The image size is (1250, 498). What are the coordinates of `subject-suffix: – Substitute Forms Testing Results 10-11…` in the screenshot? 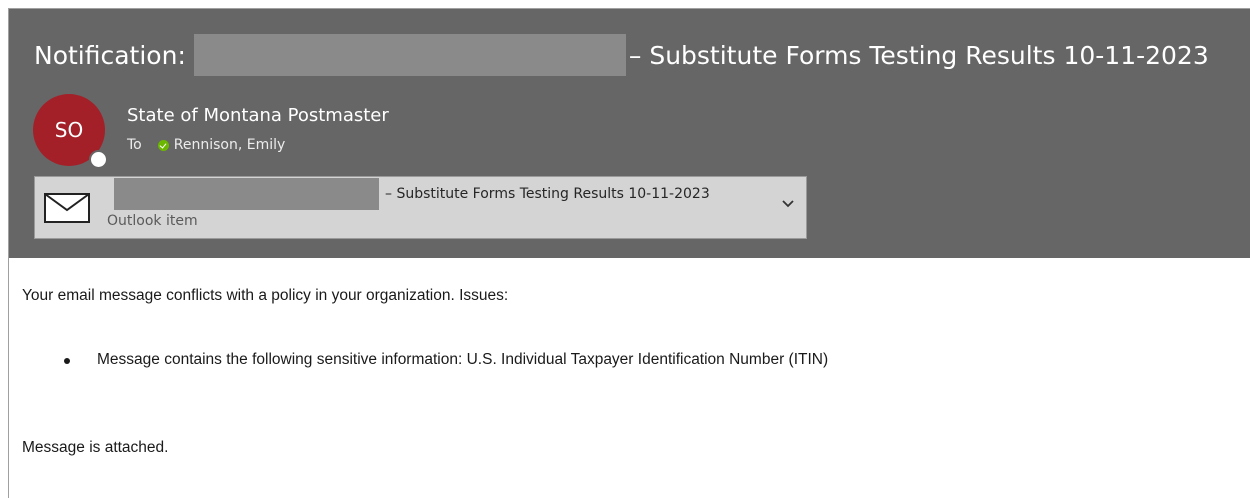 It's located at (918, 55).